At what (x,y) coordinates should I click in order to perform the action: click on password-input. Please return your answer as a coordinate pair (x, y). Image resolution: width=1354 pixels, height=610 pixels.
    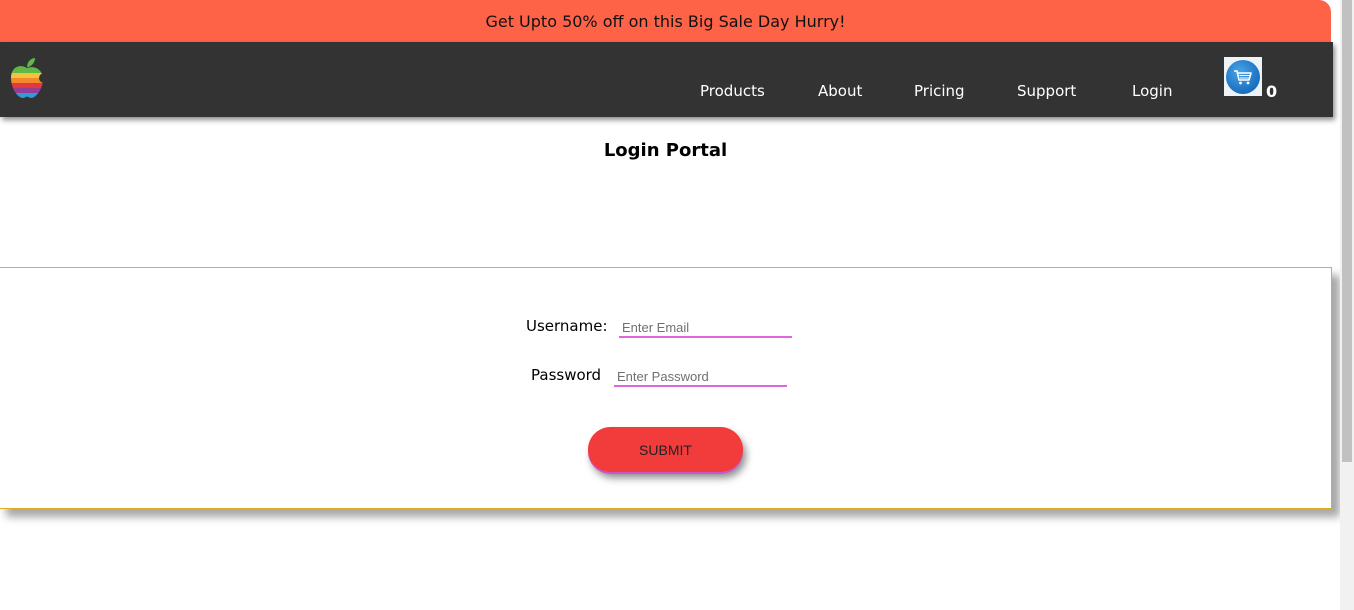
    Looking at the image, I should click on (700, 377).